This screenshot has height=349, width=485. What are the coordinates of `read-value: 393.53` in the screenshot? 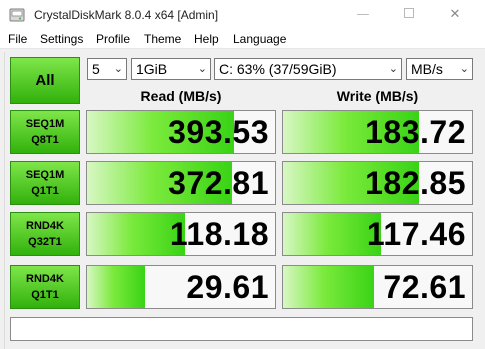 It's located at (218, 132).